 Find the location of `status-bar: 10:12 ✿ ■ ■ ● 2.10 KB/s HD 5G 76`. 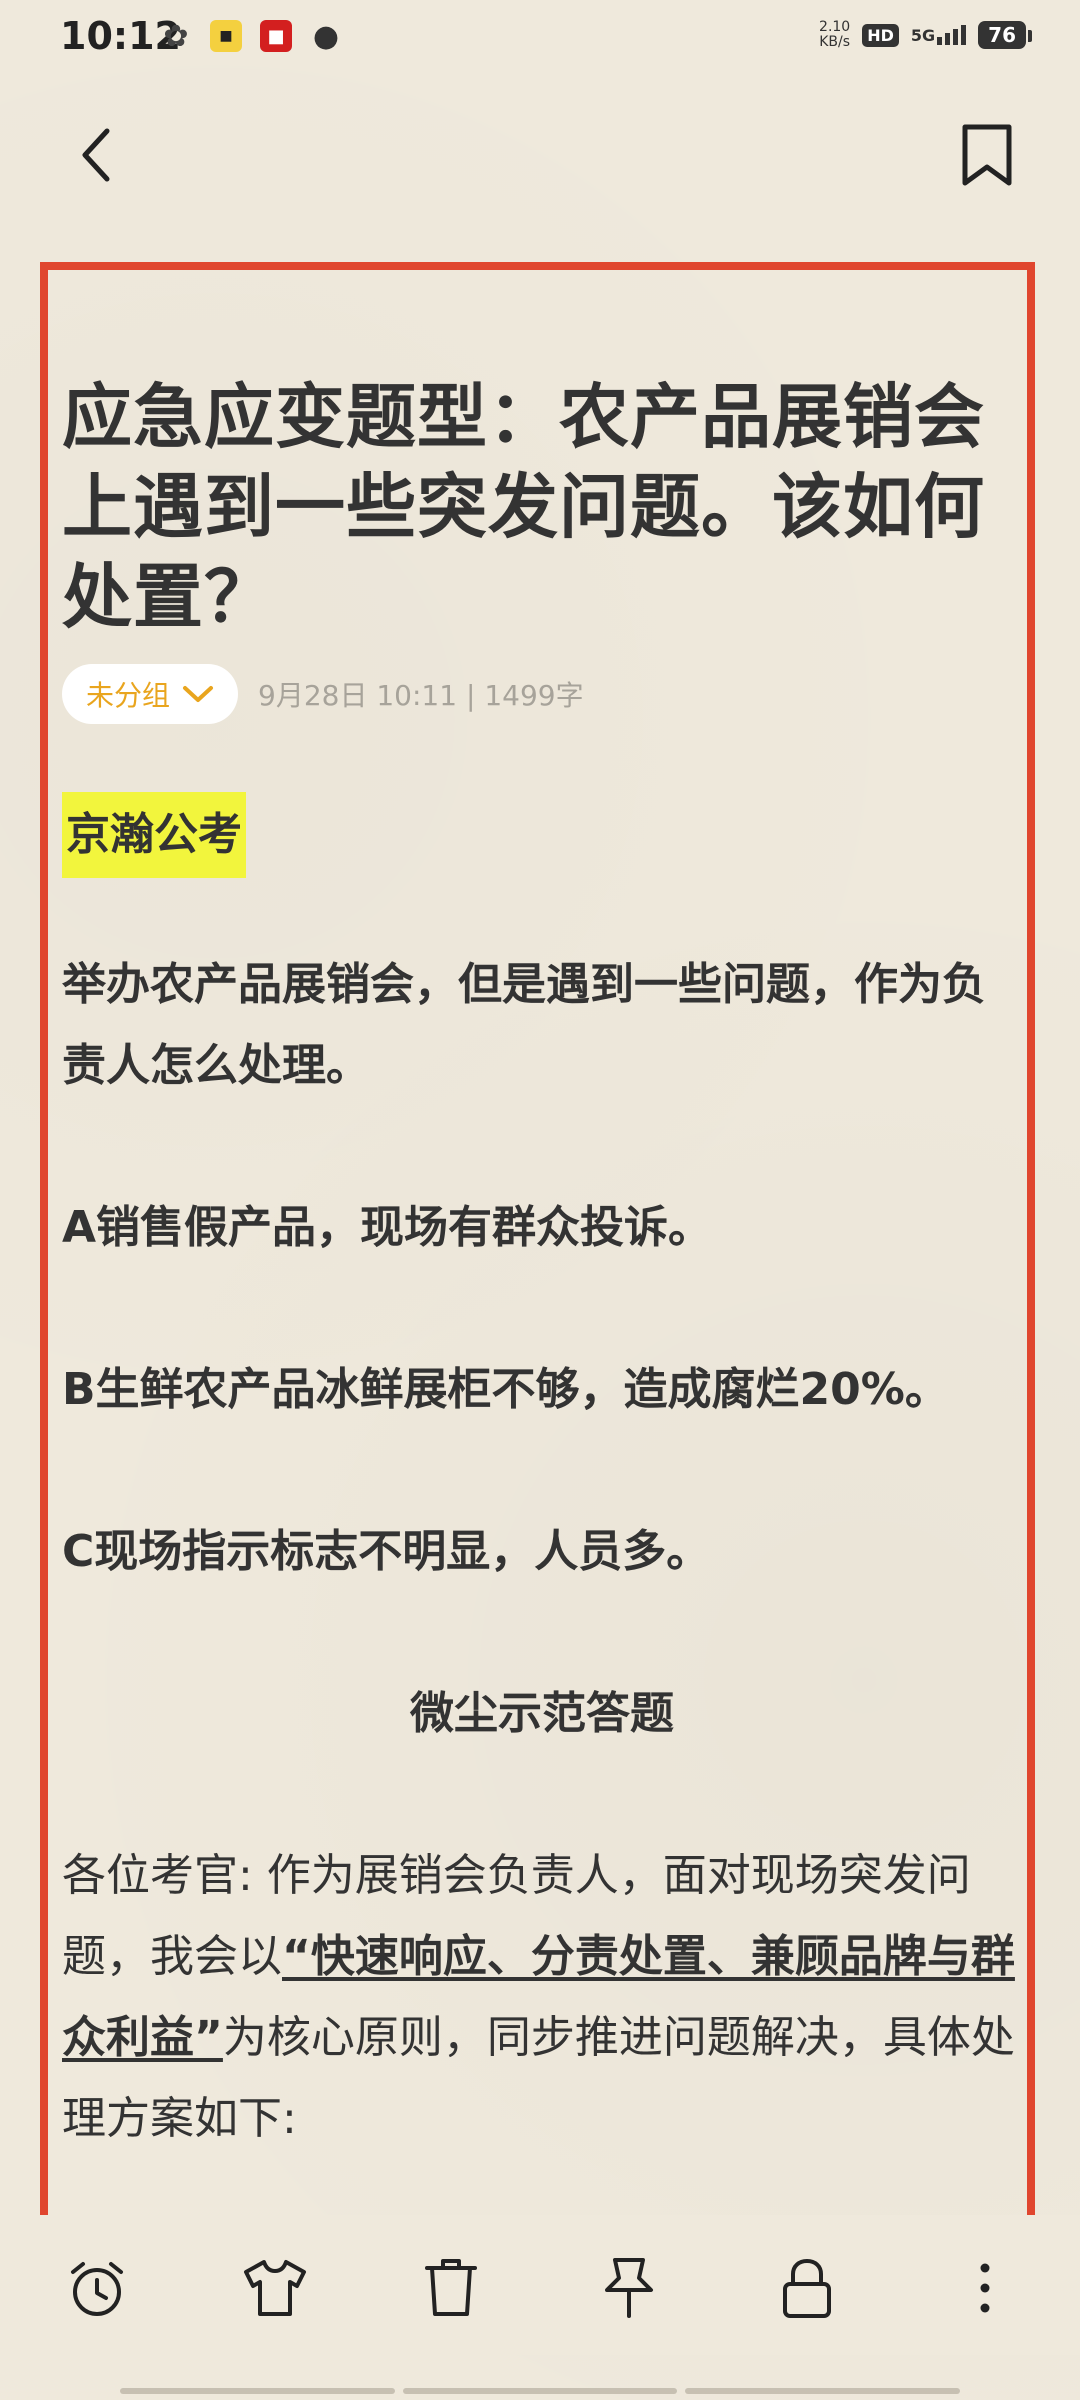

status-bar: 10:12 ✿ ■ ■ ● 2.10 KB/s HD 5G 76 is located at coordinates (540, 42).